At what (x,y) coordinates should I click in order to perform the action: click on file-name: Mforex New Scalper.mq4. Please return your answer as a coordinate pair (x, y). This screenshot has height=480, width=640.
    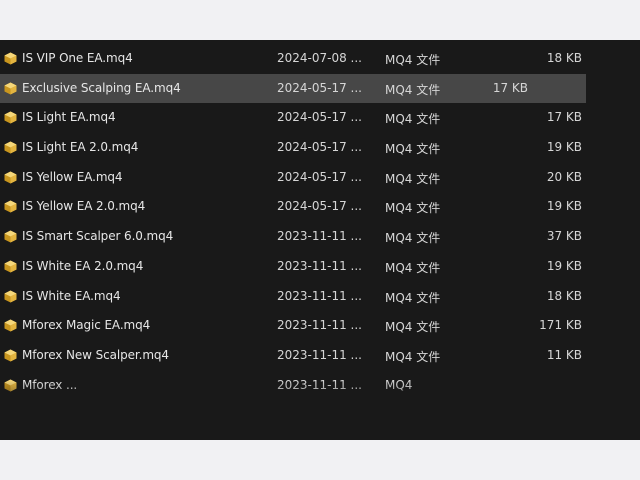
    Looking at the image, I should click on (95, 354).